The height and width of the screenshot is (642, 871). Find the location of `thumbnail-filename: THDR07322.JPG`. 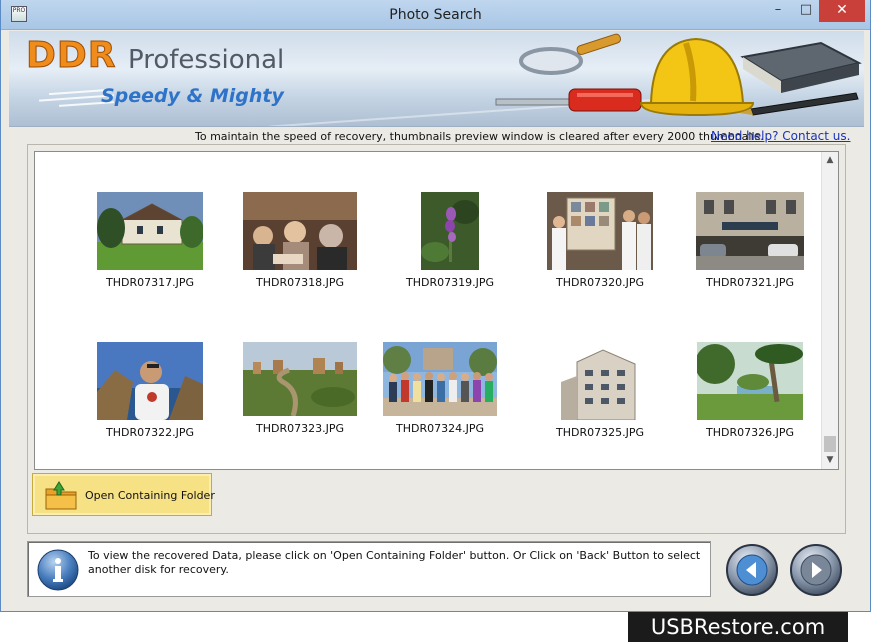

thumbnail-filename: THDR07322.JPG is located at coordinates (150, 432).